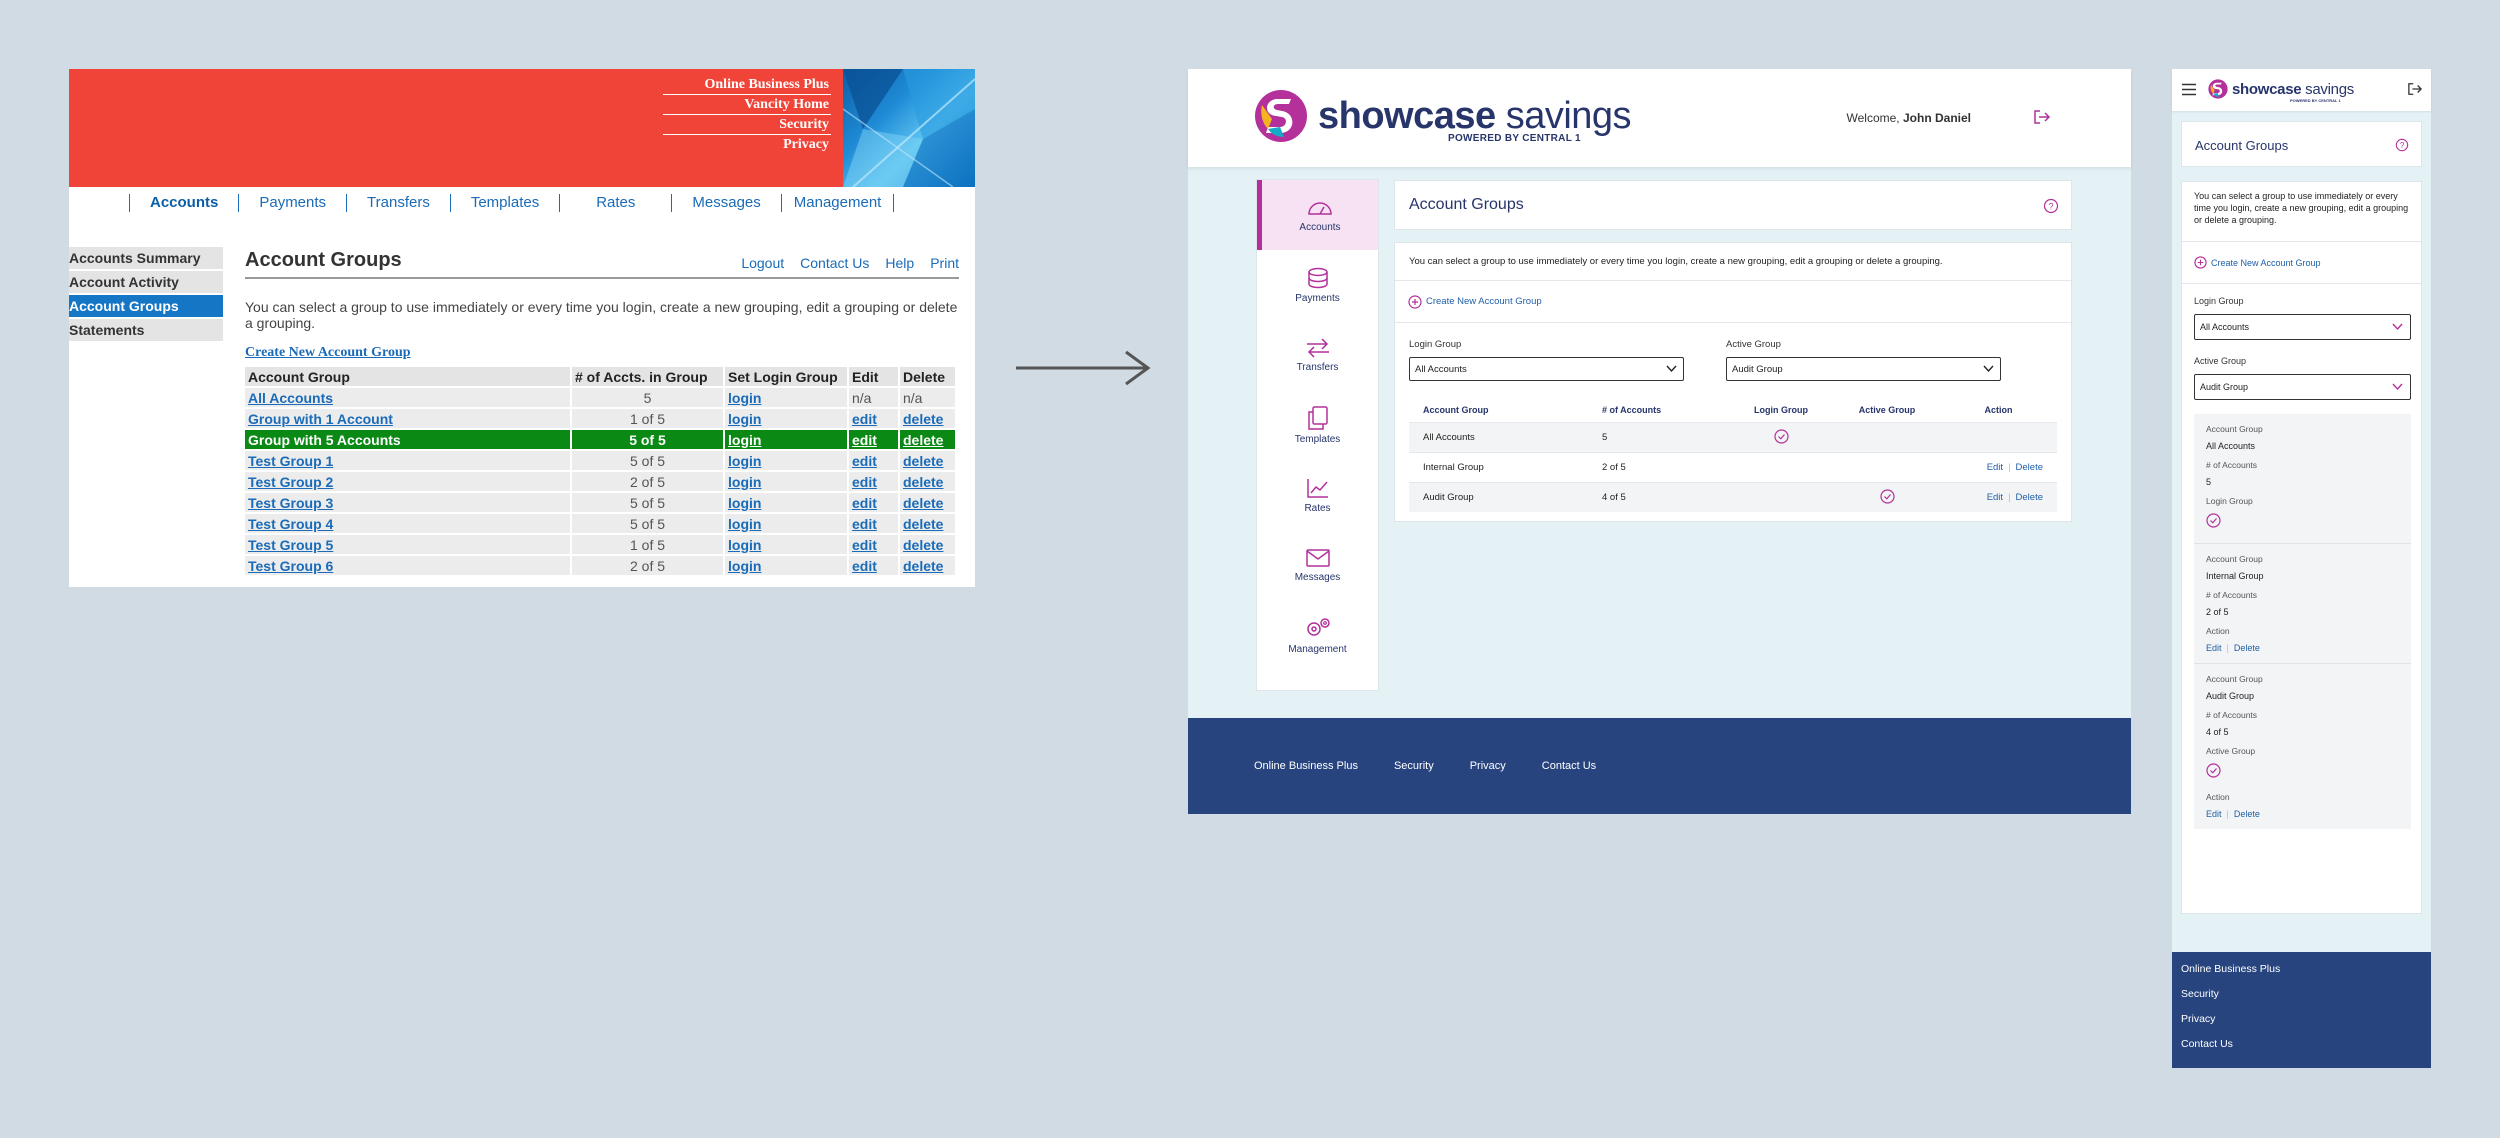 Image resolution: width=2500 pixels, height=1138 pixels. I want to click on welcome-text: Welcome, John Daniel, so click(1909, 118).